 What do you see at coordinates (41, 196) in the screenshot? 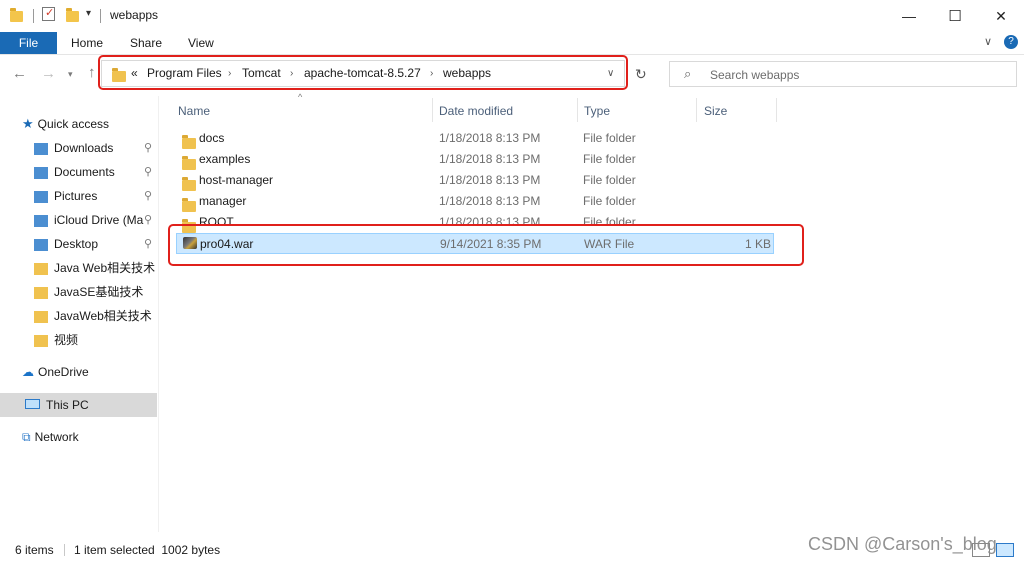
I see `pictures-icon` at bounding box center [41, 196].